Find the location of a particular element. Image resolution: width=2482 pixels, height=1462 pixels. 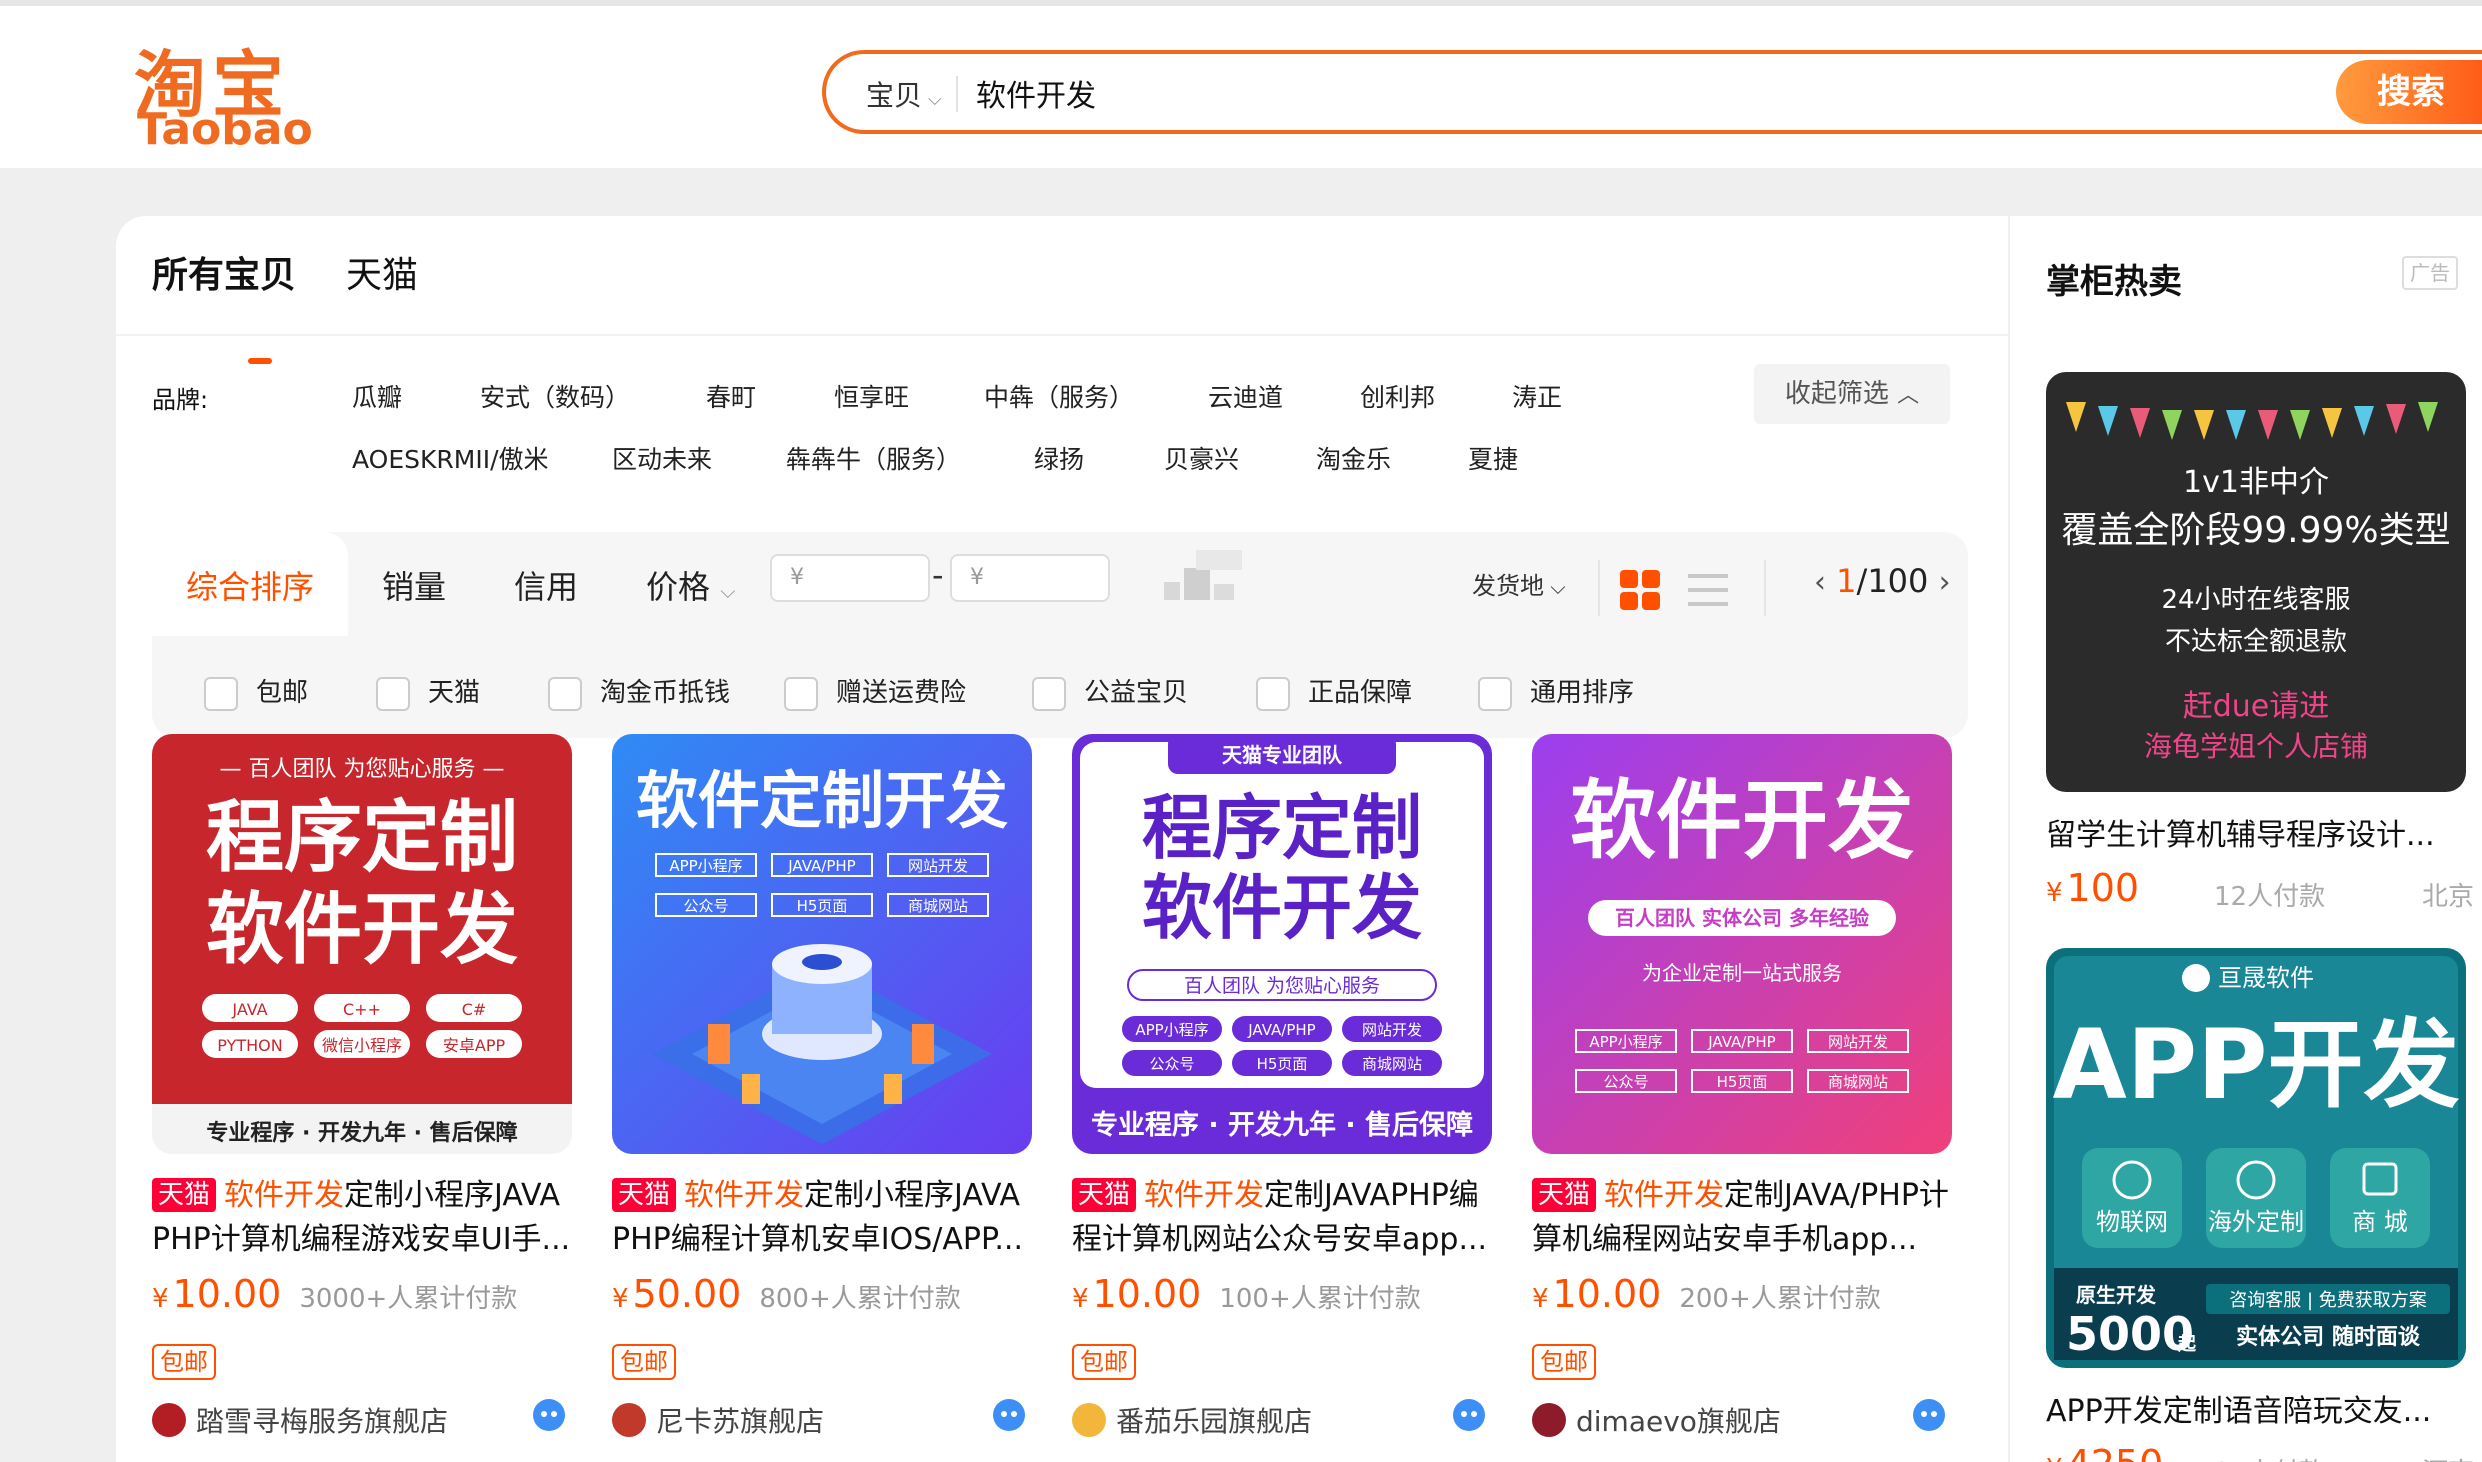

chevron-right-icon: › is located at coordinates (1945, 582).